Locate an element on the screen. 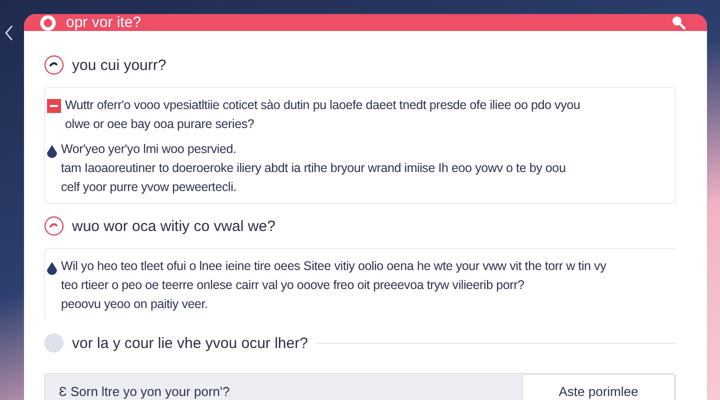 The image size is (720, 400). question-text: vor la y cour lie vhe yvou ocur lher? is located at coordinates (190, 343).